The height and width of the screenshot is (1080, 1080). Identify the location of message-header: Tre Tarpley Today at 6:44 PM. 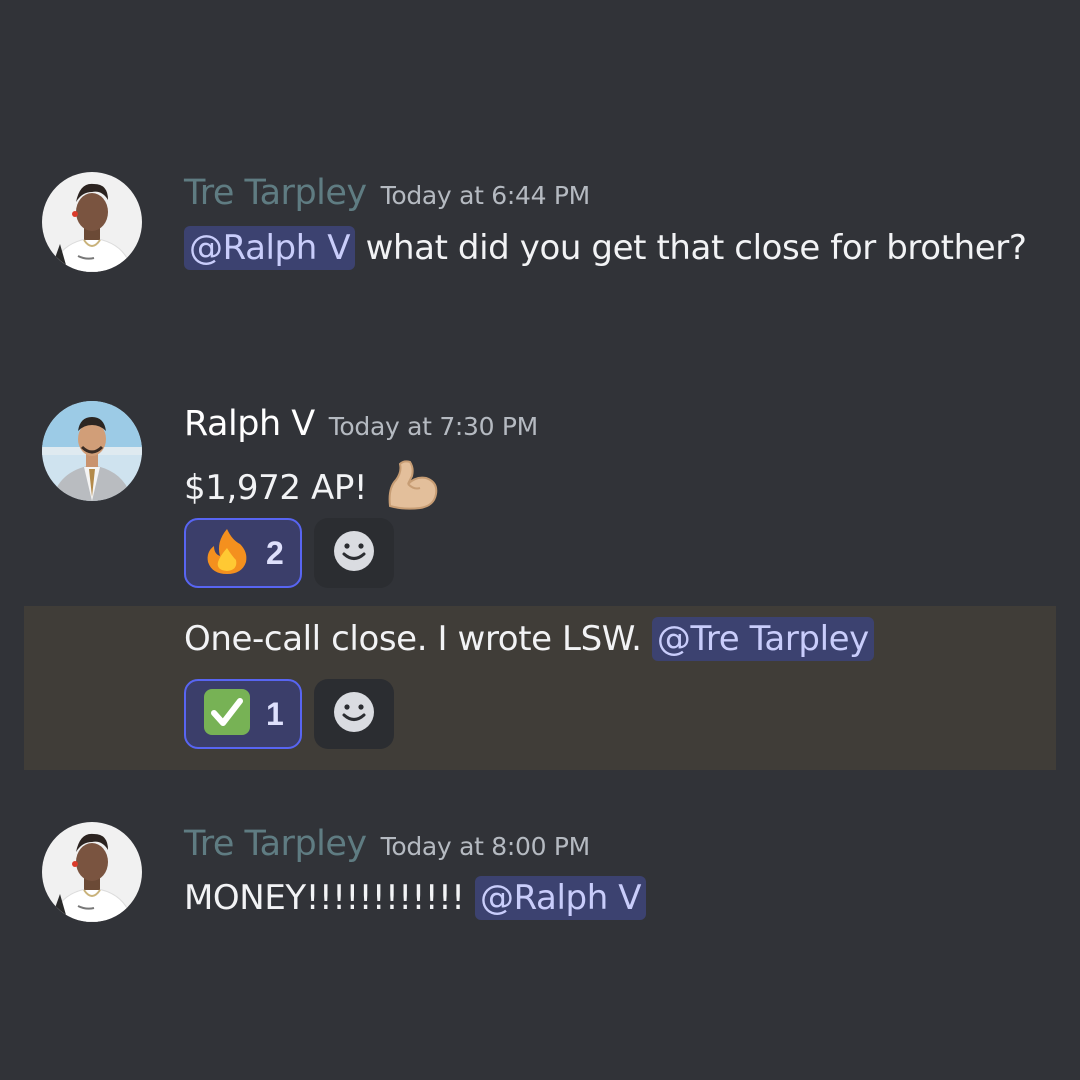
(387, 193).